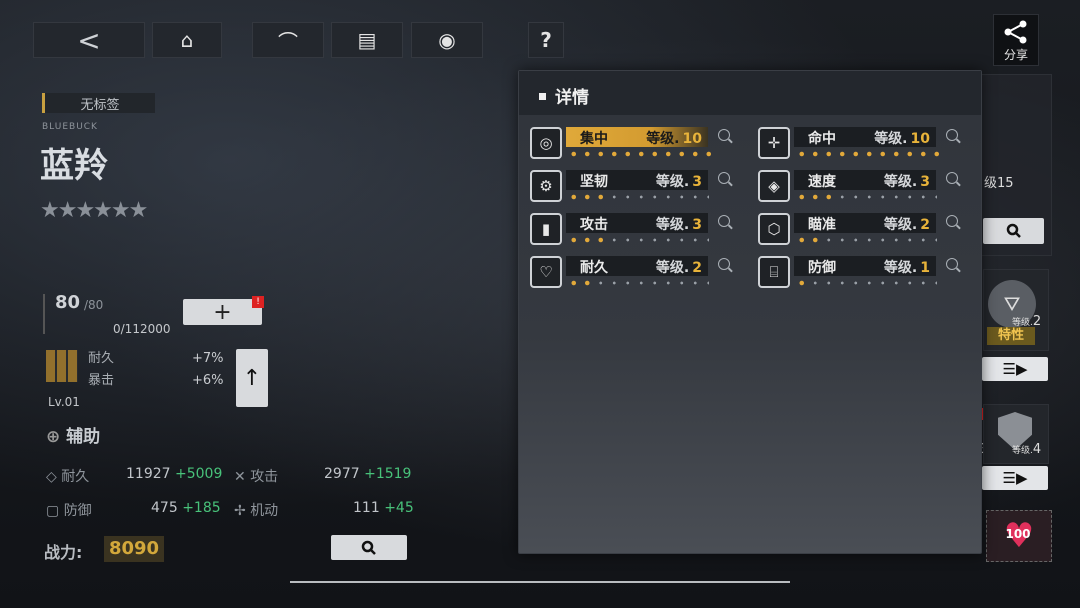  I want to click on skill-row: ⚙ 坚韧 等级. 3, so click(630, 188).